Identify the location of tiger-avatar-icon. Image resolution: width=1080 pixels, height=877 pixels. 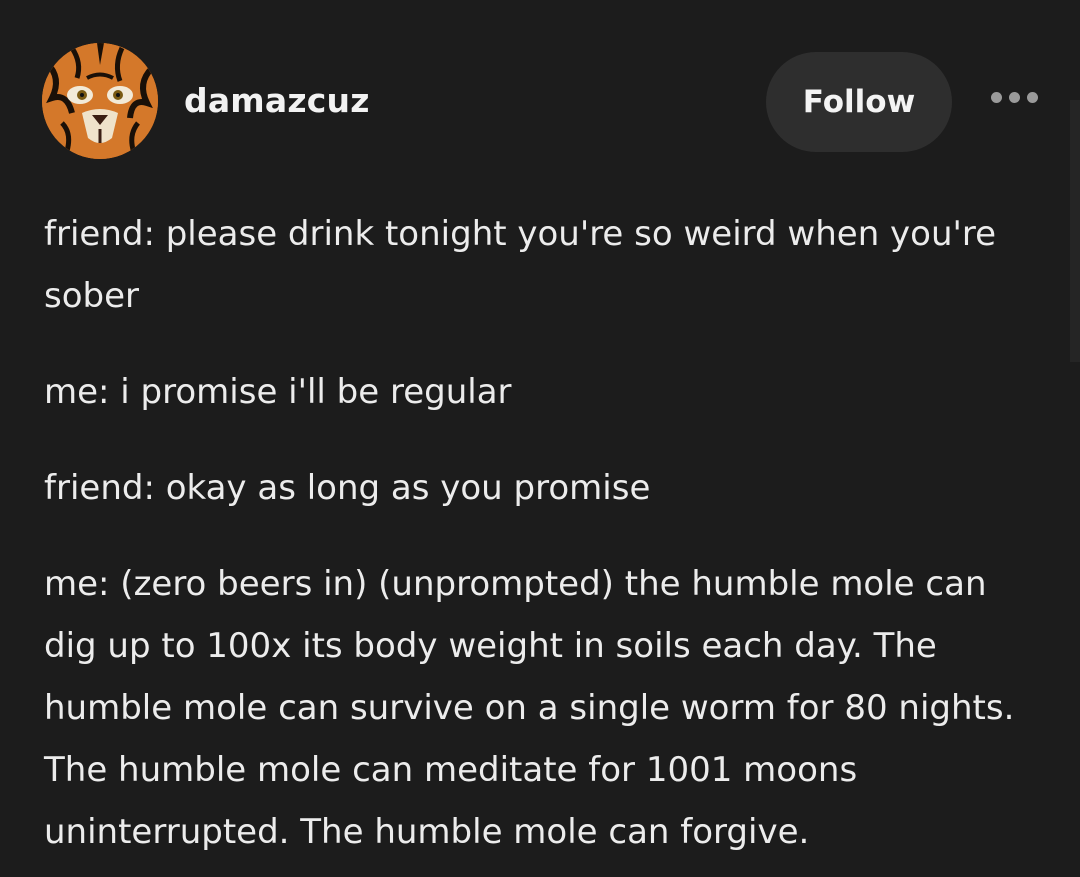
(100, 101).